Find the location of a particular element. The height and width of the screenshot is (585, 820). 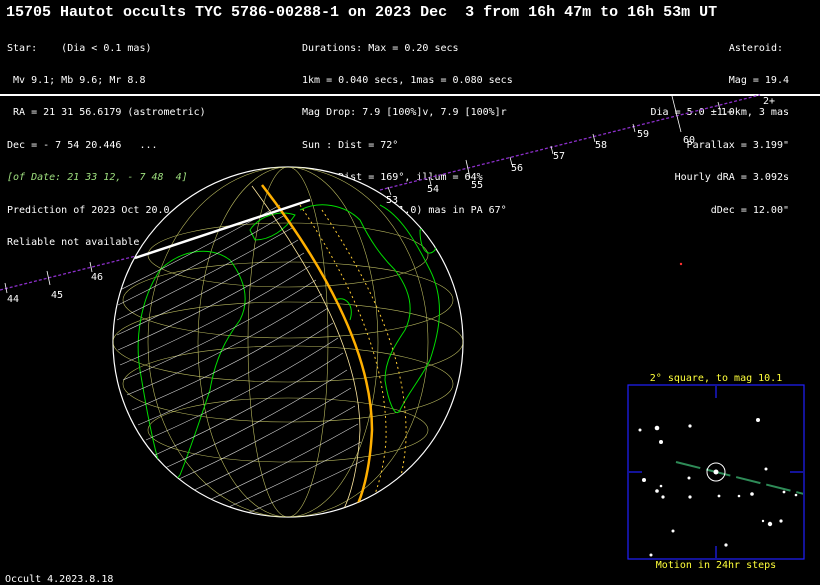

end-label: 1+ is located at coordinates (727, 112).